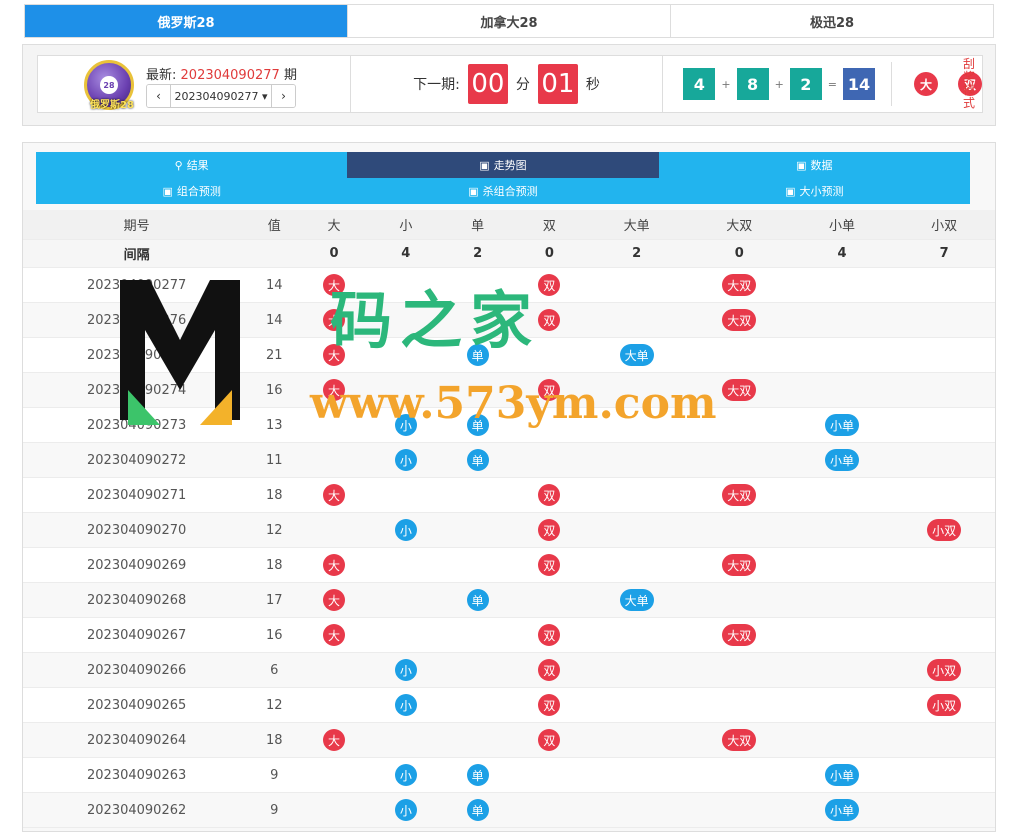 The width and height of the screenshot is (1024, 832). Describe the element at coordinates (557, 84) in the screenshot. I see `countdown-seconds: 01` at that location.